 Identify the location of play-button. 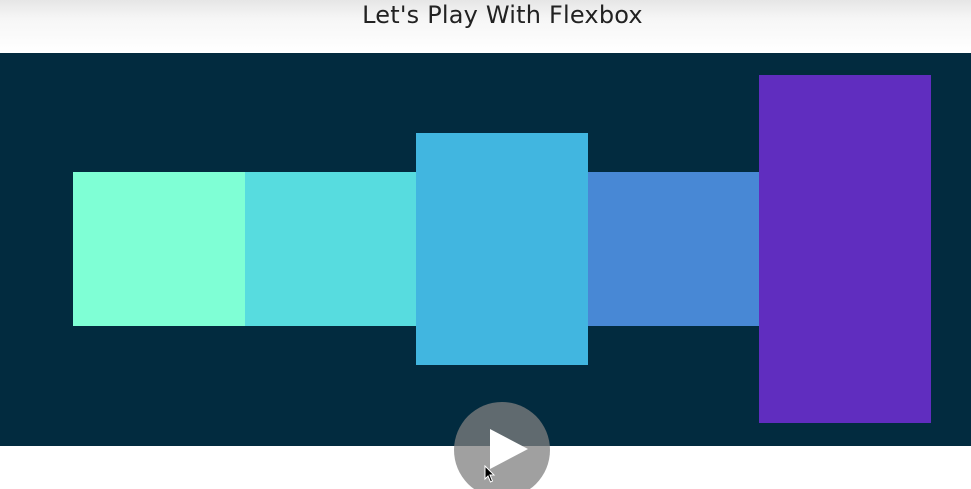
(502, 445).